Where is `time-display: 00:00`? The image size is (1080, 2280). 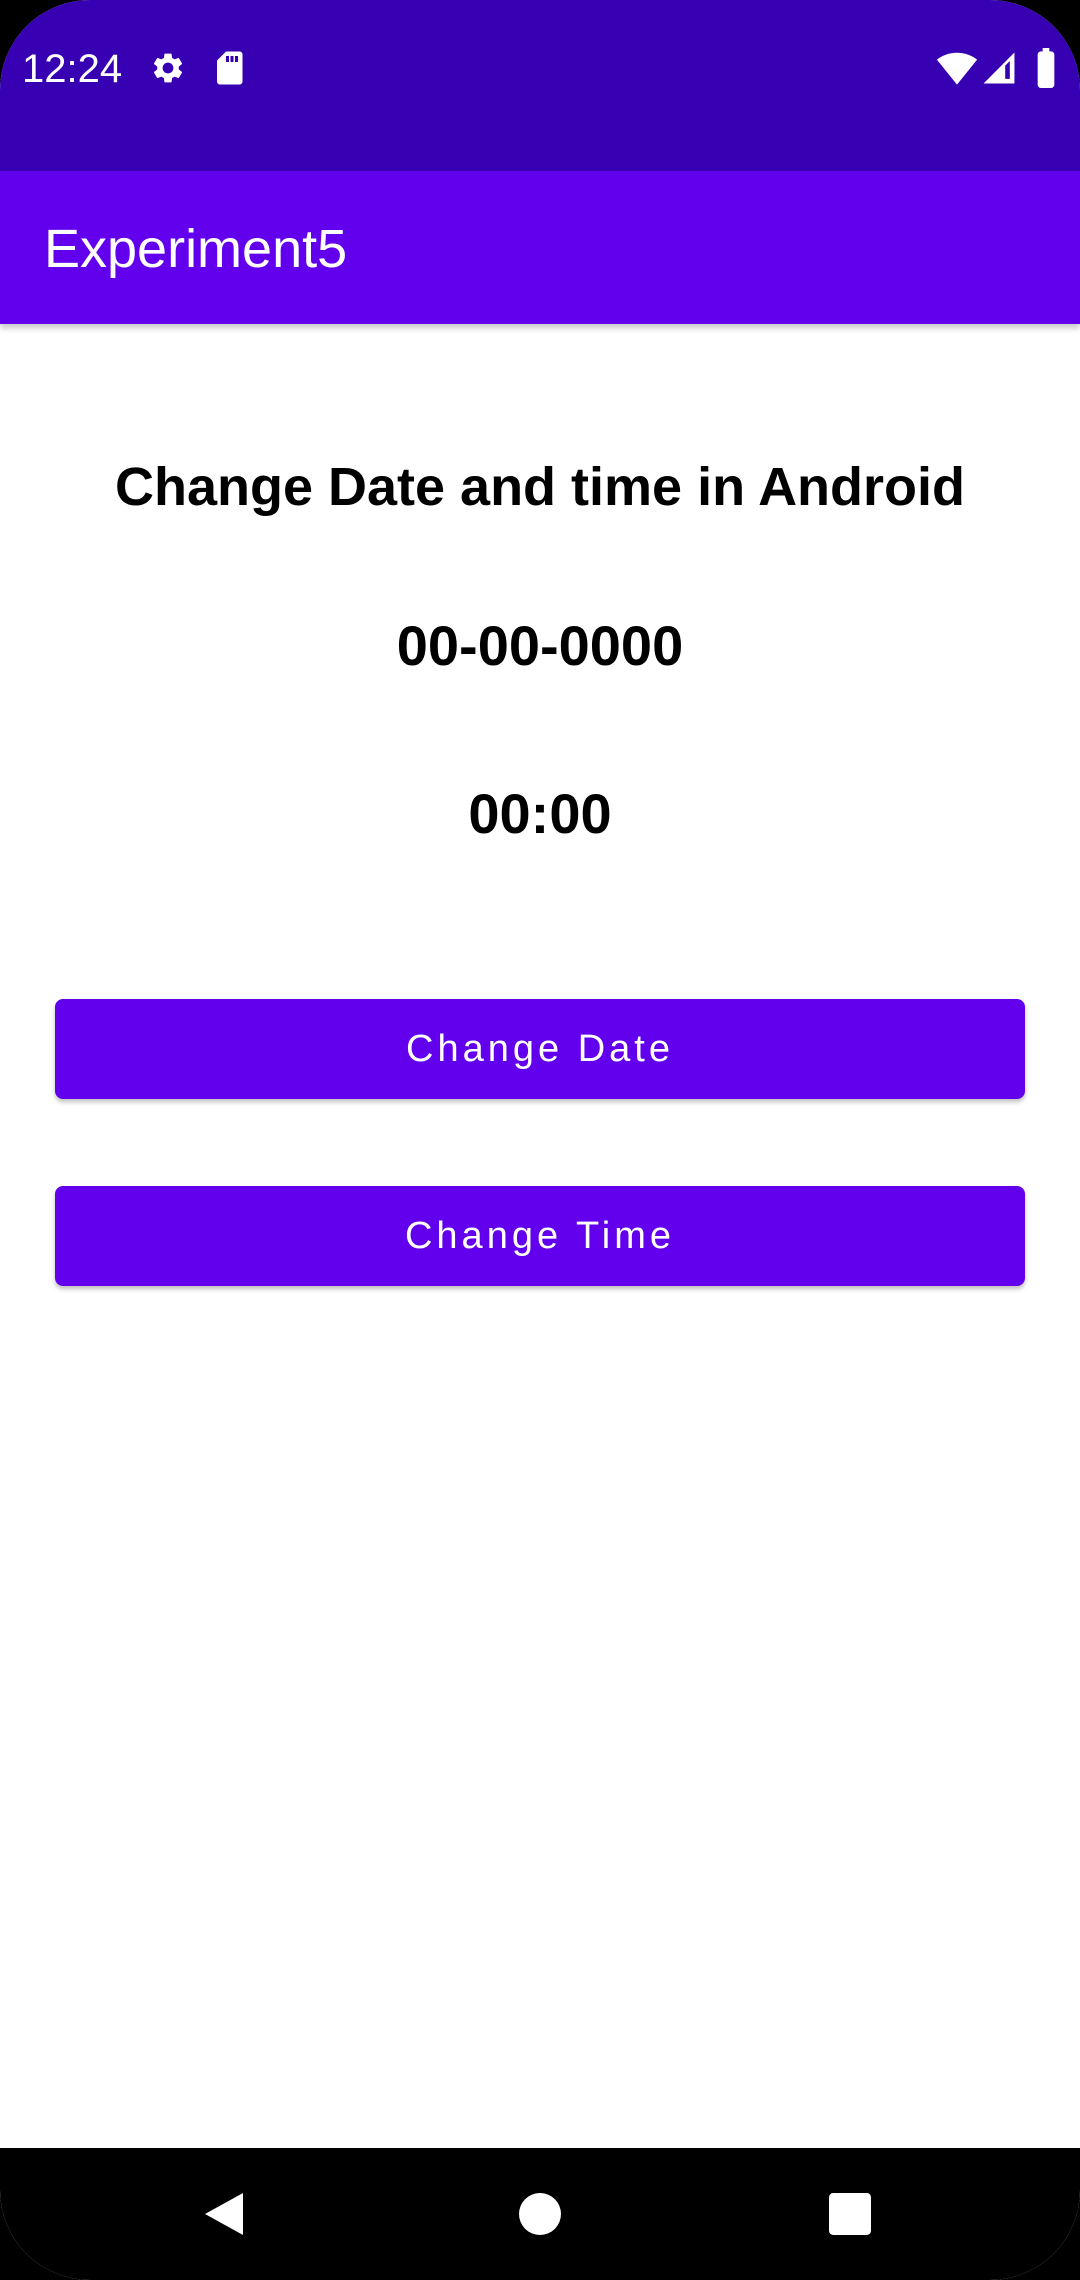 time-display: 00:00 is located at coordinates (540, 813).